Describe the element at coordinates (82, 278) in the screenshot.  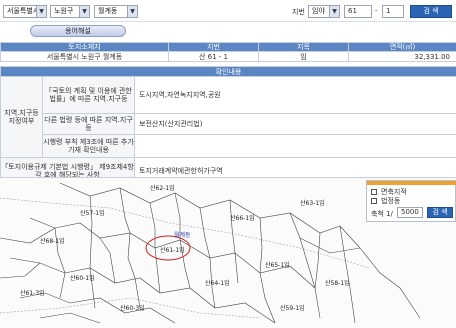
I see `map-label-lot: 산60-1임` at that location.